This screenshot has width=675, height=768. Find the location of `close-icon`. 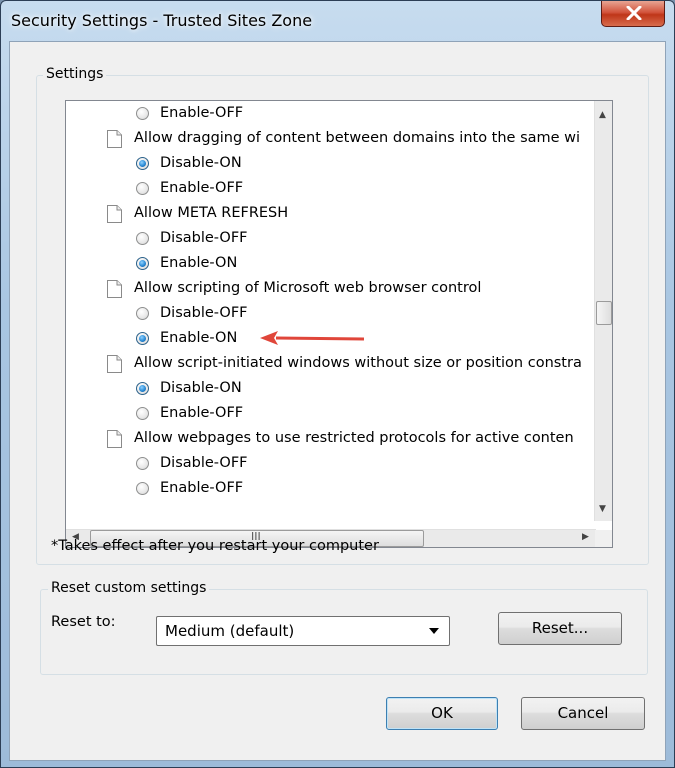

close-icon is located at coordinates (634, 13).